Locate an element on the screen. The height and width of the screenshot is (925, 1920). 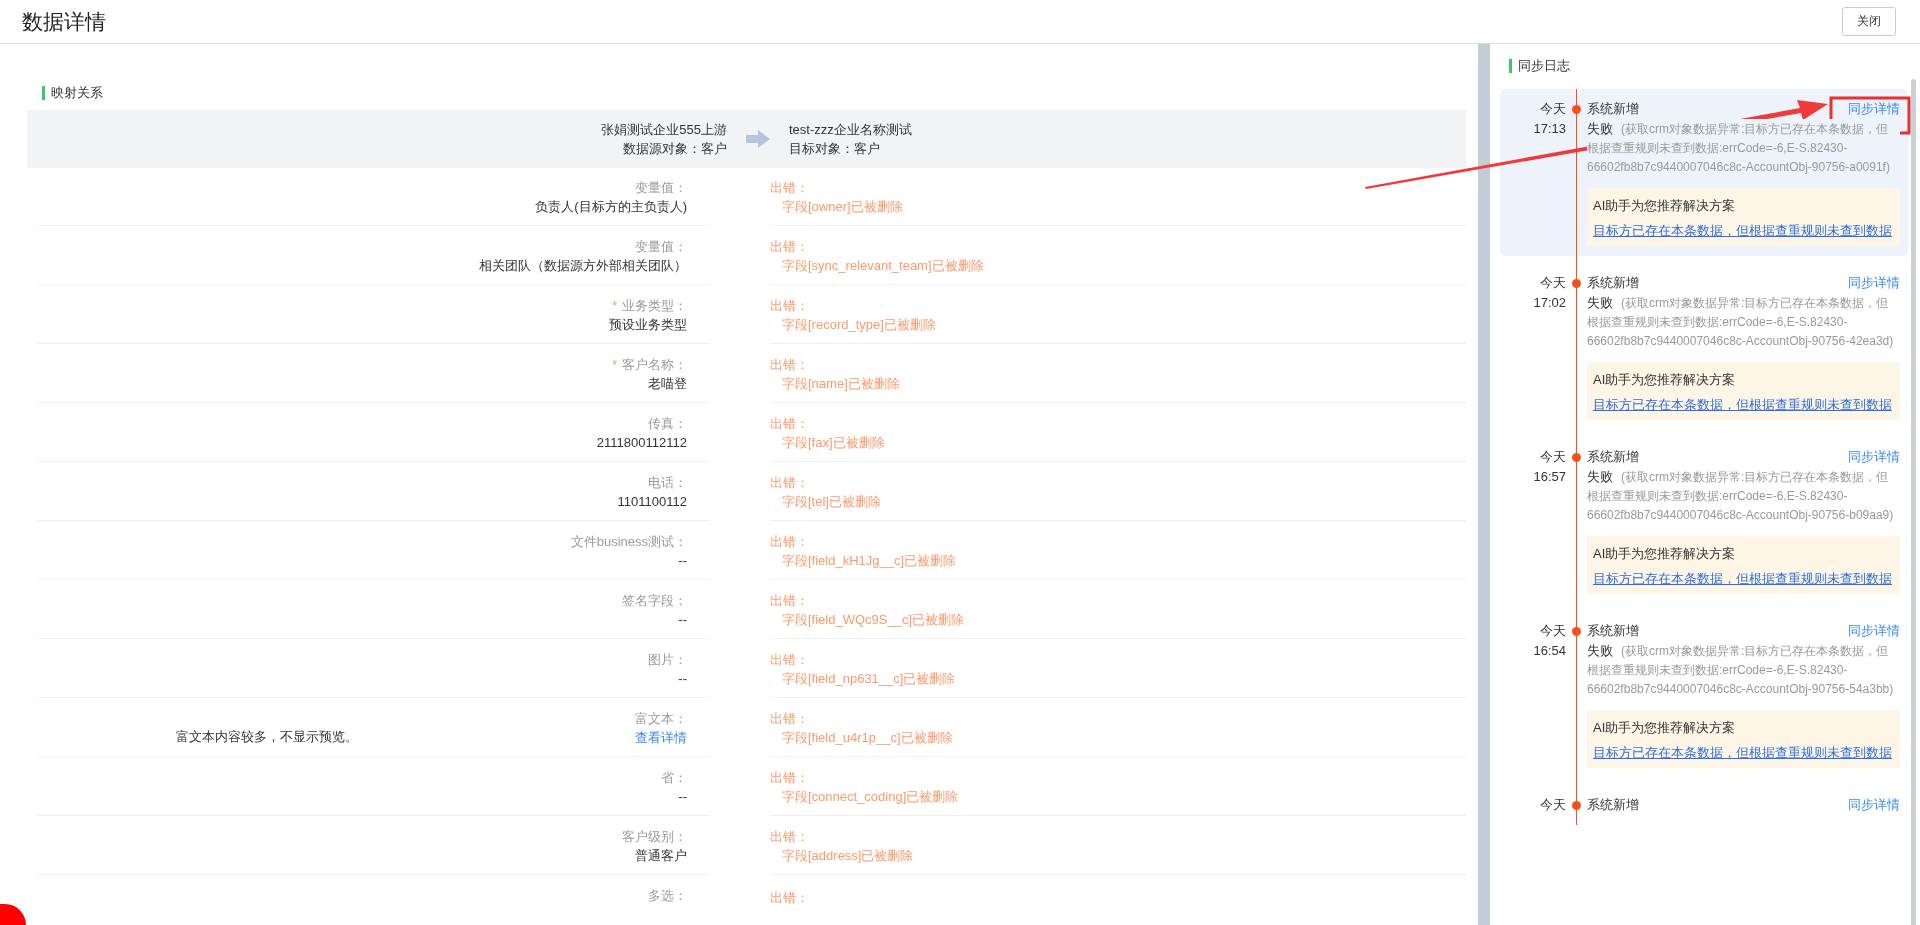
log-entry: 今天 16:57 系统新增 同步详情 失败 (获取crm对象数据异常:目标方已存在本条数据，但根据查重规则未查到数据:errCode=-6,E-S.82430-66602fb8b7c9440007046c8c-AccountObj-90756-b09aa9) AI助手为您推荐解决方案 目标方已存在本条数据，但根据查重规则未查到数据 is located at coordinates (1704, 520).